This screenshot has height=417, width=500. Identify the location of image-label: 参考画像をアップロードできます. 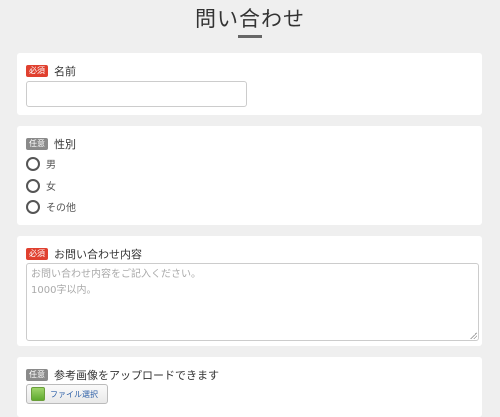
(136, 375).